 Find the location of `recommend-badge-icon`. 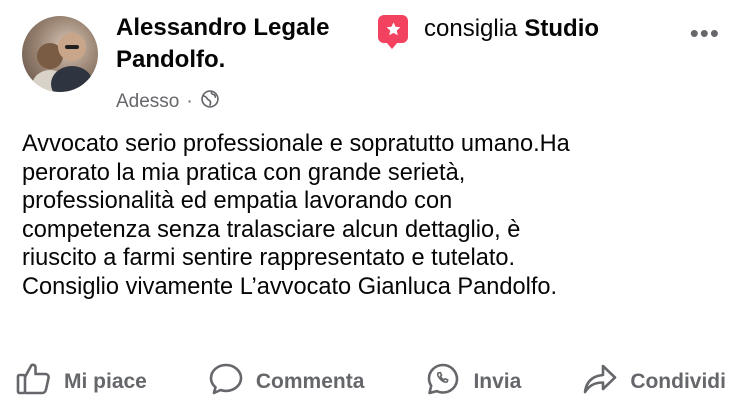

recommend-badge-icon is located at coordinates (393, 32).